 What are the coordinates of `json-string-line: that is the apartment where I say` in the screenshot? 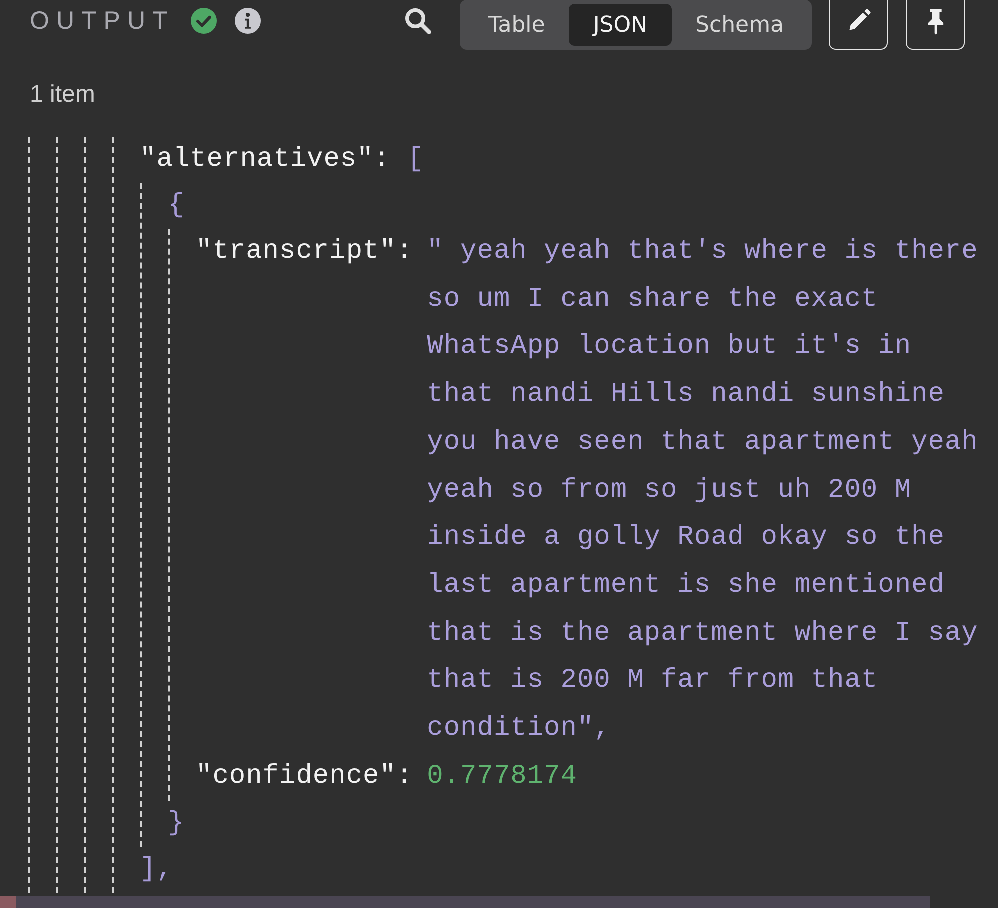 It's located at (702, 634).